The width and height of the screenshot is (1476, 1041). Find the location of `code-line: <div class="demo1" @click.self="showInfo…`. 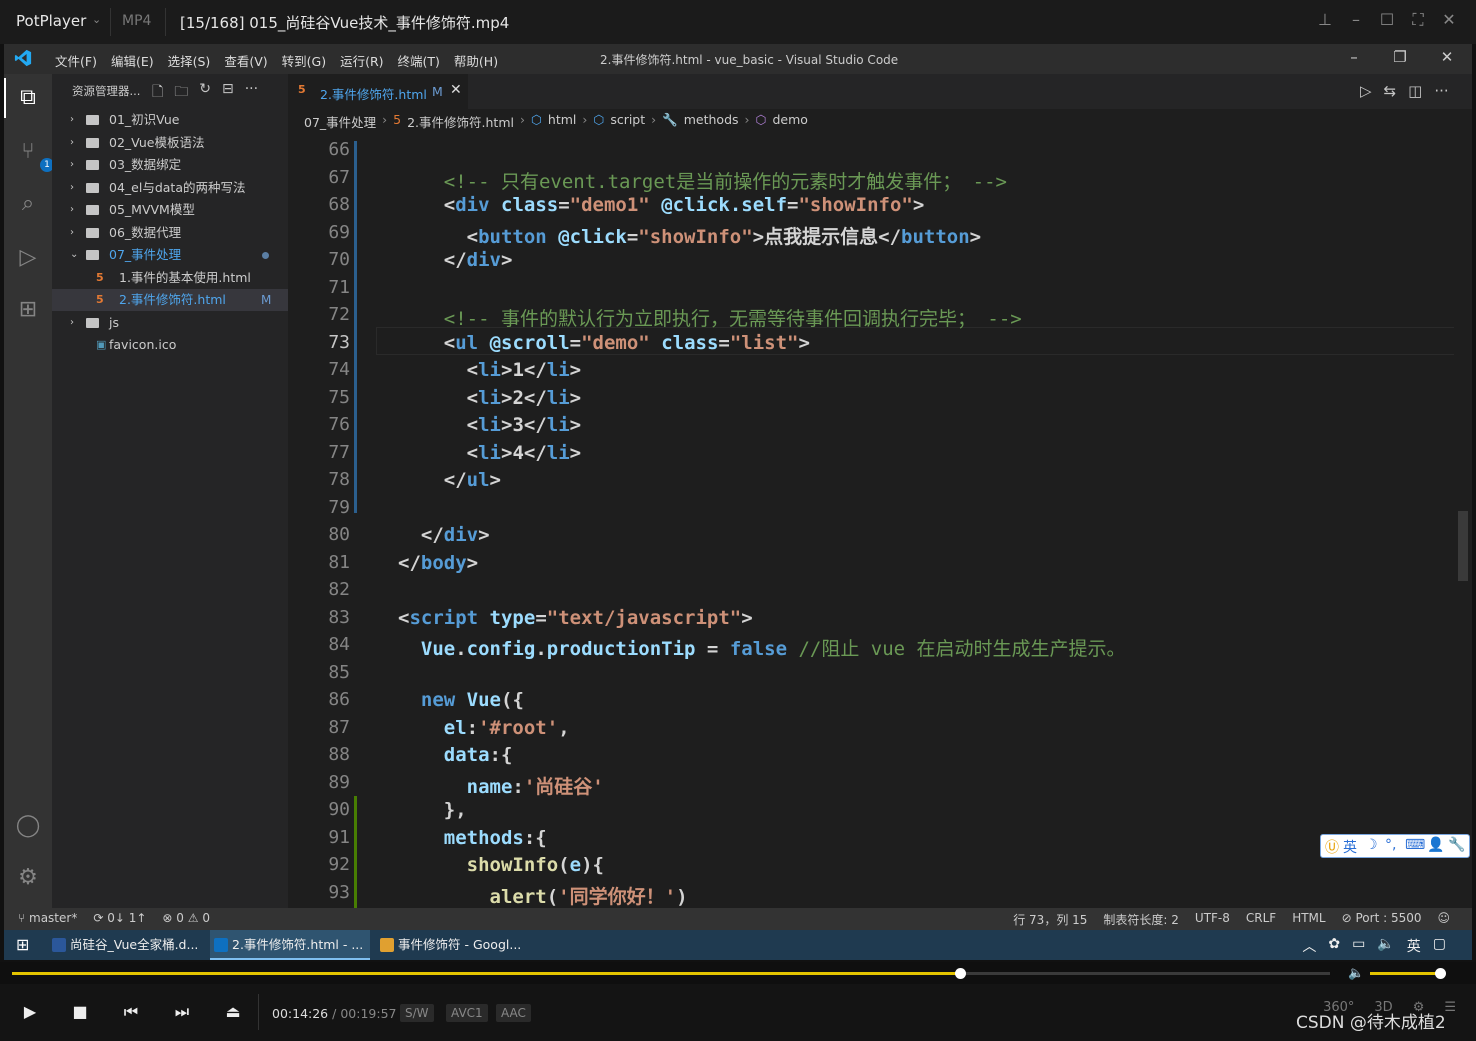

code-line: <div class="demo1" @click.self="showInfo… is located at coordinates (661, 205).